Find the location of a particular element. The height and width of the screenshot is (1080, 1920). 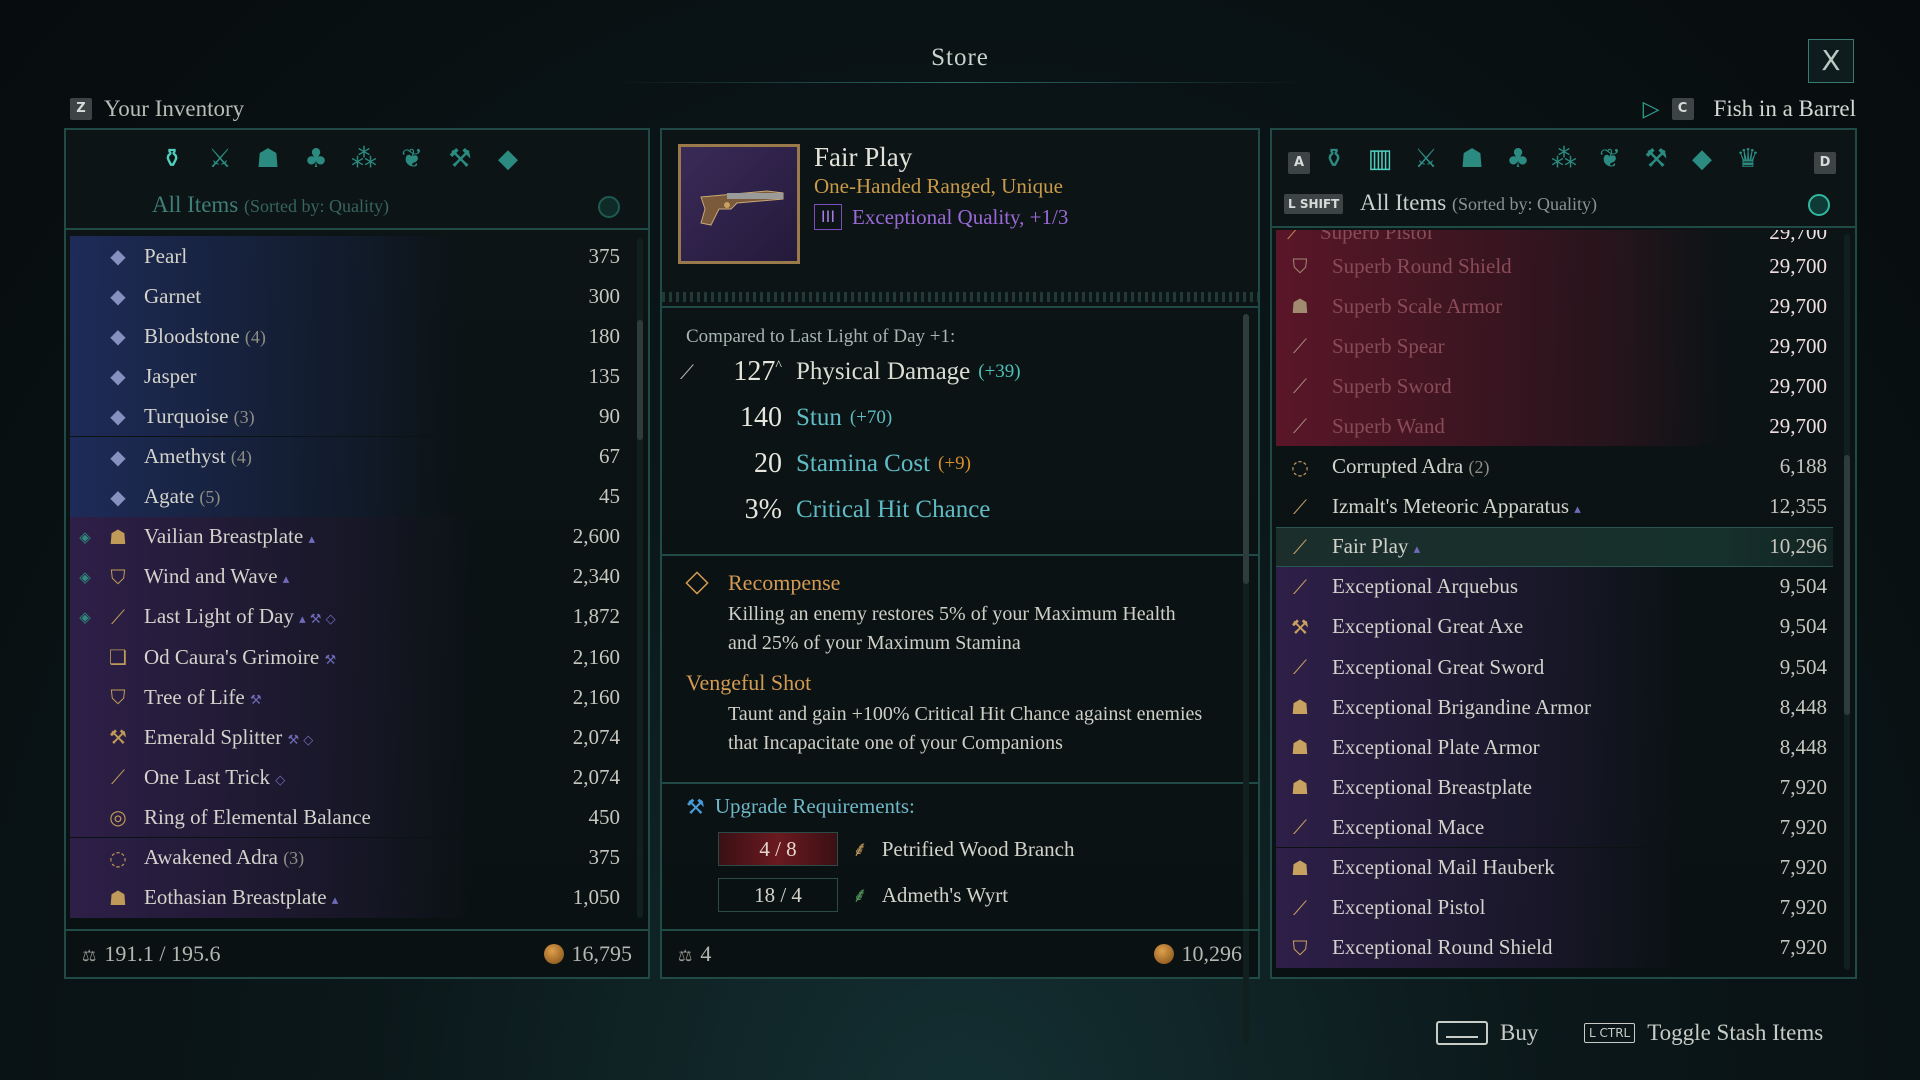

list-item: ◆ Bloodstone (4) 180 is located at coordinates (348, 336).